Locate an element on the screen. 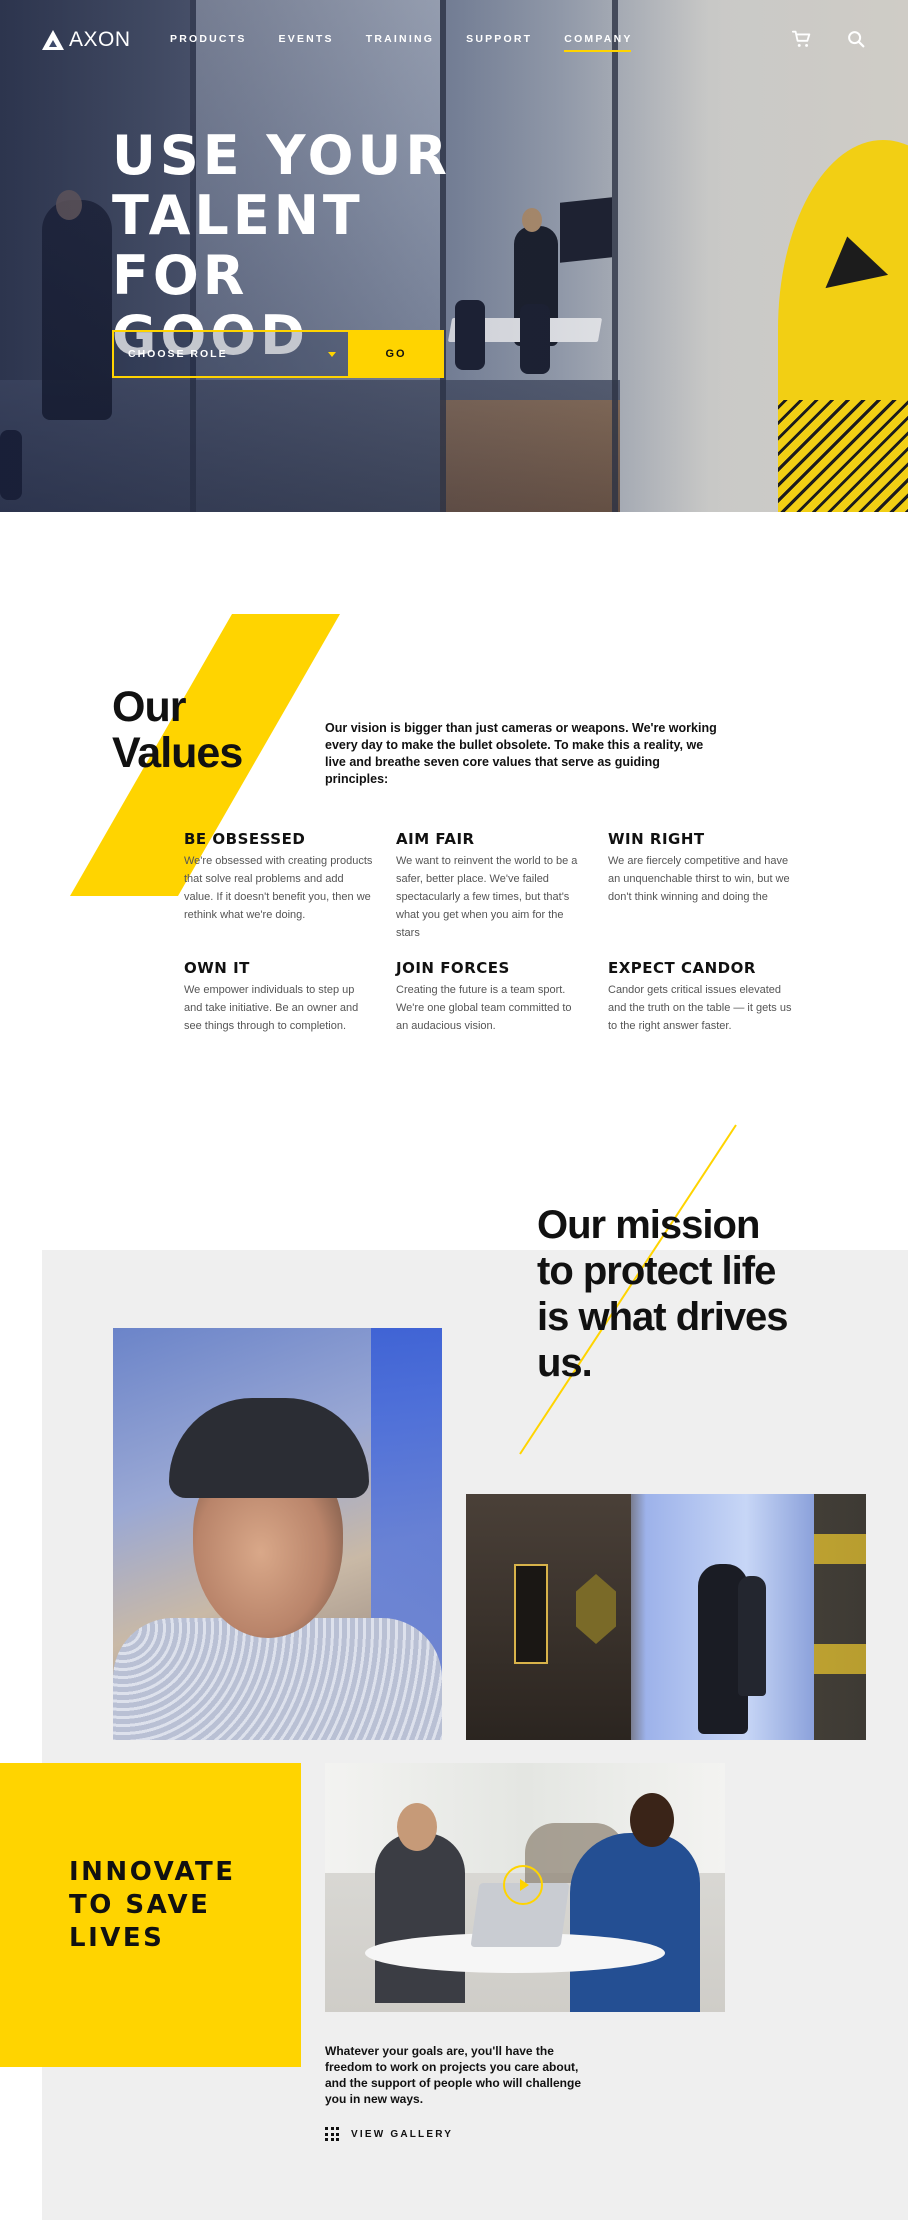 This screenshot has width=908, height=2220. team-meeting-video is located at coordinates (525, 1887).